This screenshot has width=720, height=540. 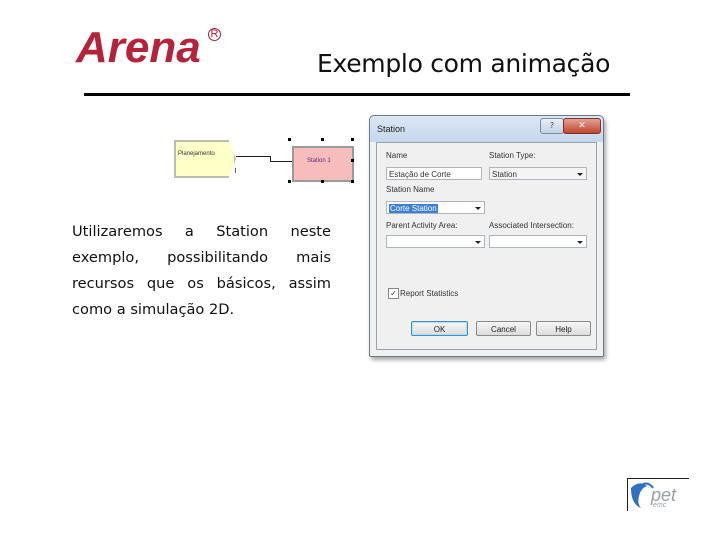 What do you see at coordinates (422, 225) in the screenshot?
I see `parent-activity-area-label: Parent Activity Area:` at bounding box center [422, 225].